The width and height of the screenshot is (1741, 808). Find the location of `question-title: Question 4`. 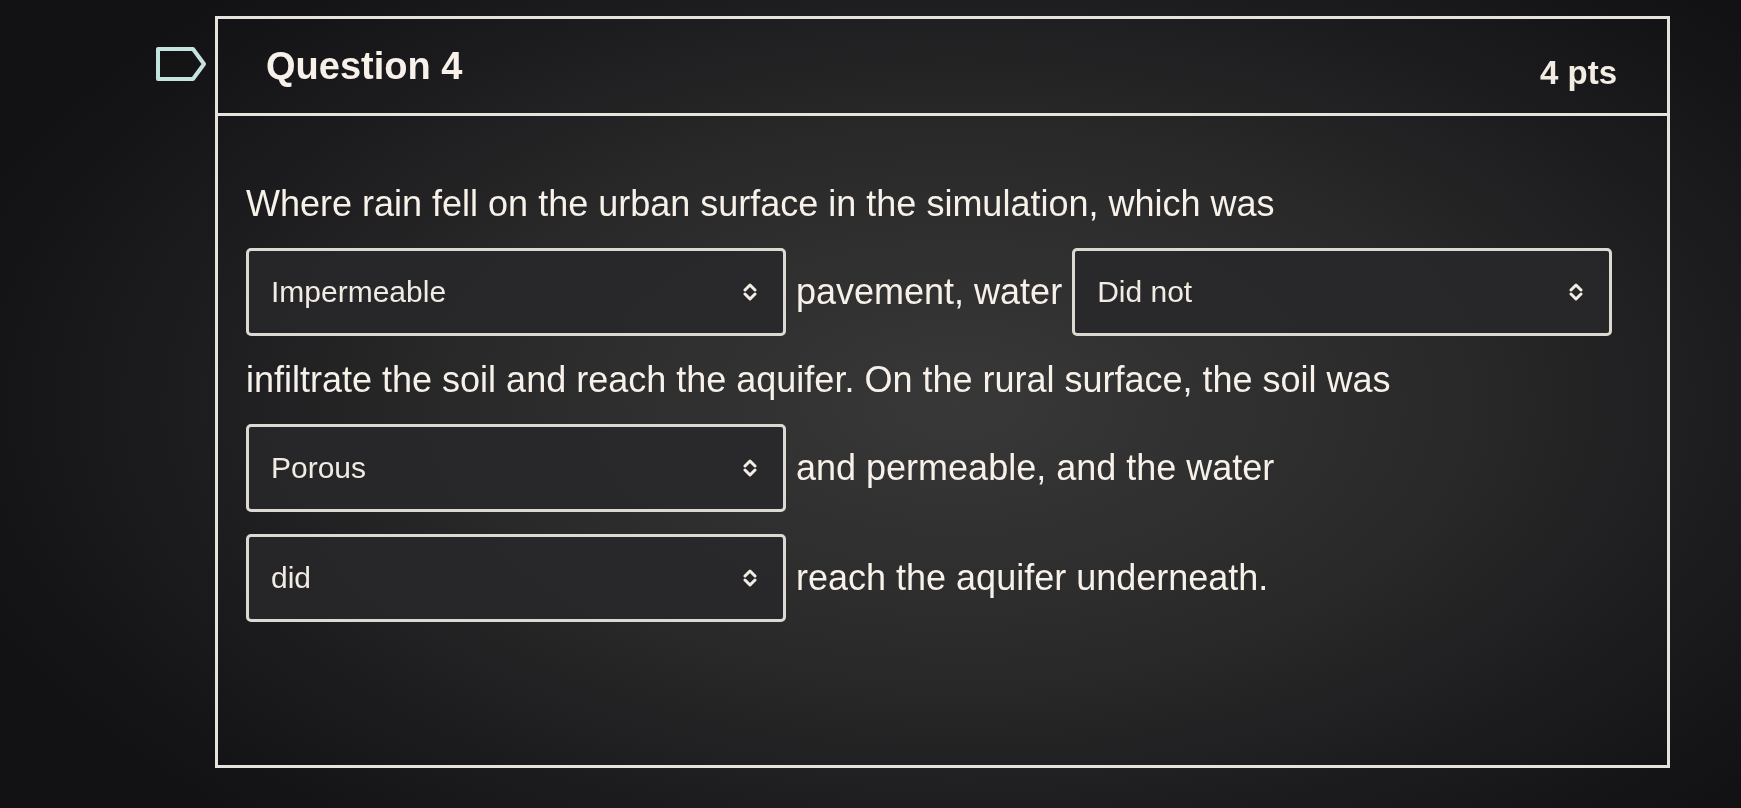

question-title: Question 4 is located at coordinates (364, 66).